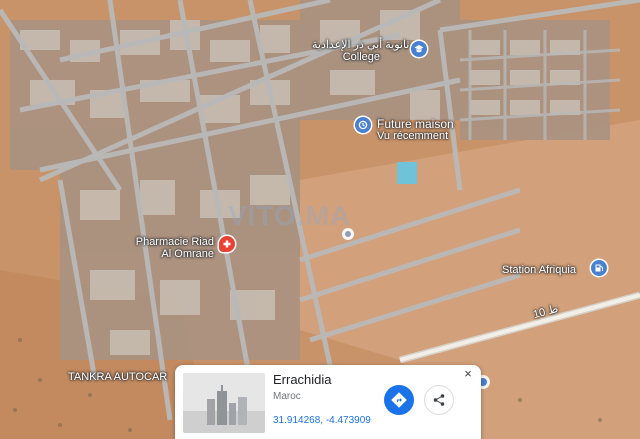 This screenshot has width=640, height=439. Describe the element at coordinates (322, 420) in the screenshot. I see `place-coordinates: 31.914268, -4.473909` at that location.